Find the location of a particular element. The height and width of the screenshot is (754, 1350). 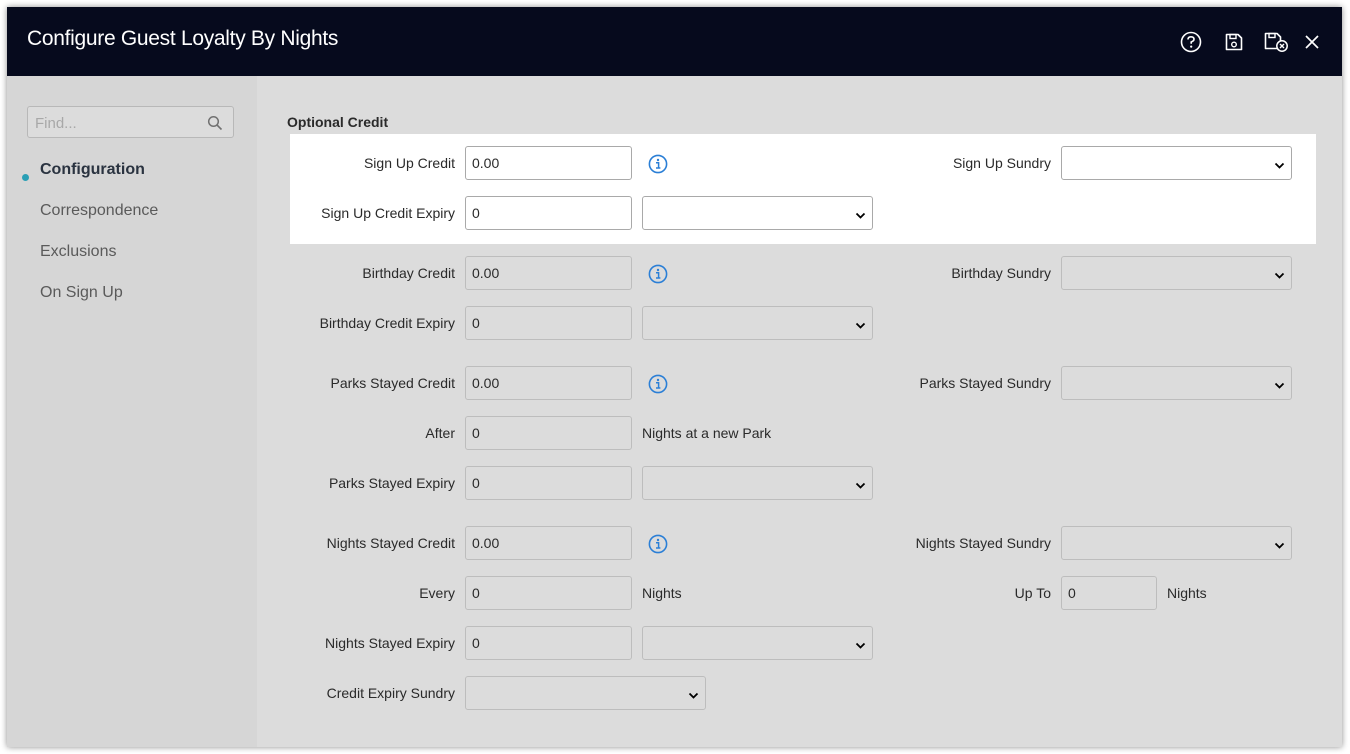

after-label: After is located at coordinates (440, 433).